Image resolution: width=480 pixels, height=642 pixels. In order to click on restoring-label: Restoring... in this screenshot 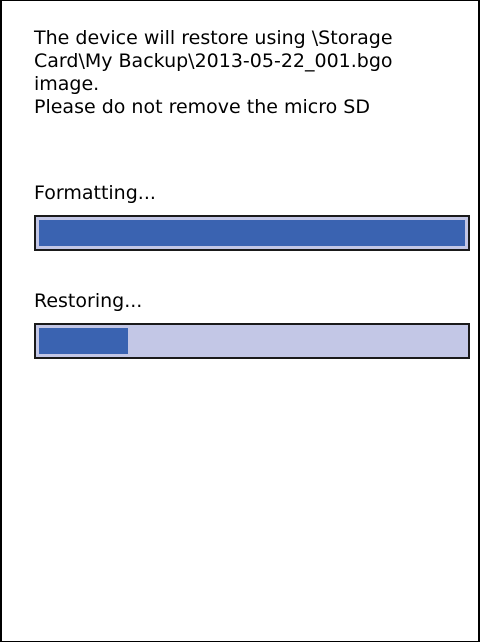, I will do `click(88, 301)`.